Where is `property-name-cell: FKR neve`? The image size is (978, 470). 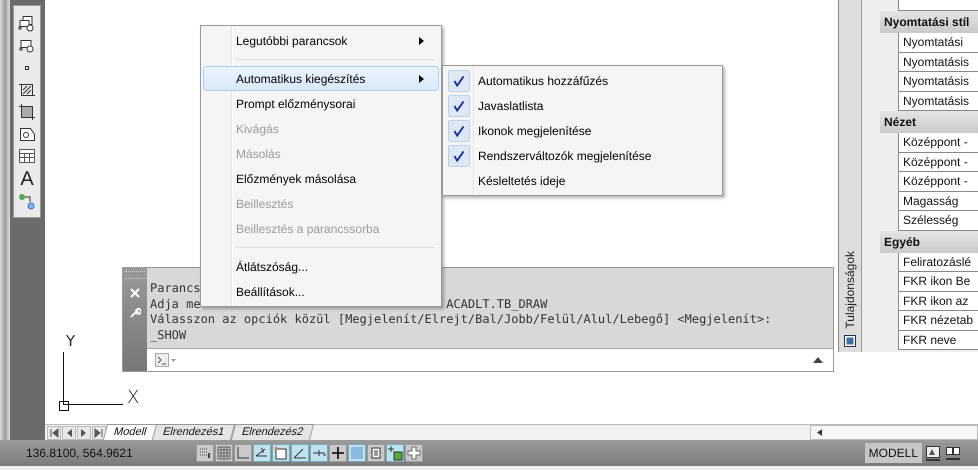 property-name-cell: FKR neve is located at coordinates (938, 340).